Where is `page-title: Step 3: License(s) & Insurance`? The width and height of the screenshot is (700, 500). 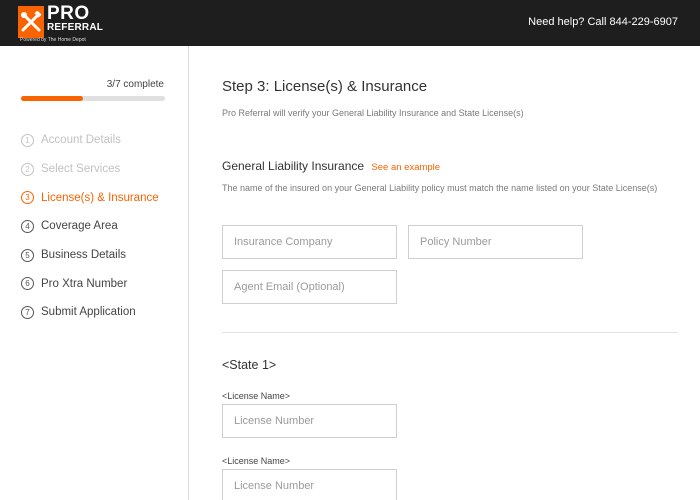 page-title: Step 3: License(s) & Insurance is located at coordinates (325, 86).